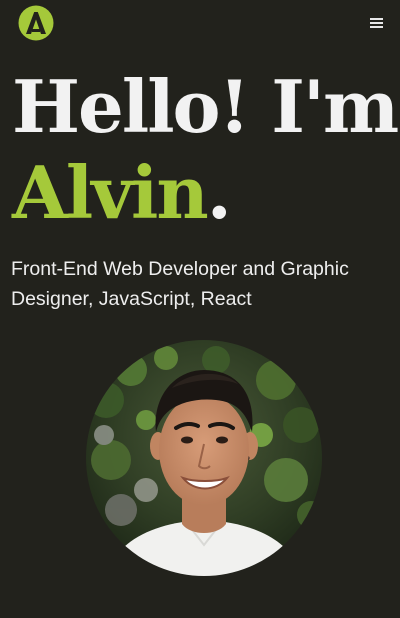 The width and height of the screenshot is (400, 618). What do you see at coordinates (36, 23) in the screenshot?
I see `logo-icon` at bounding box center [36, 23].